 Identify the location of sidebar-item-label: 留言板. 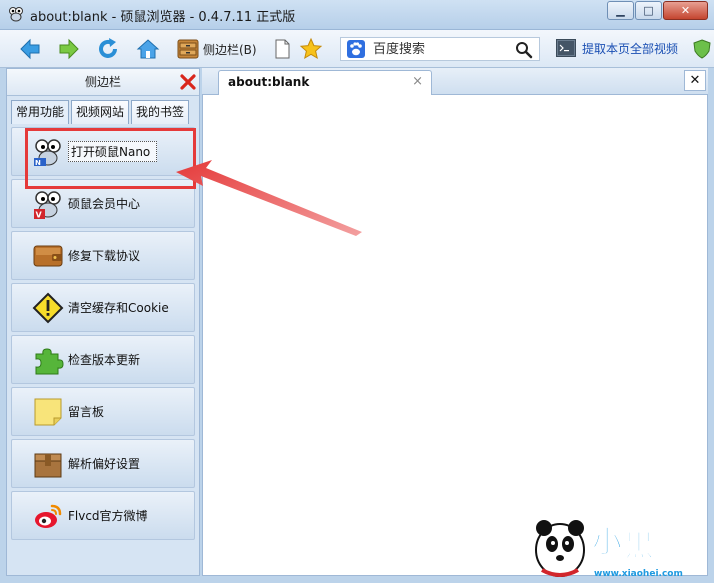
(86, 412).